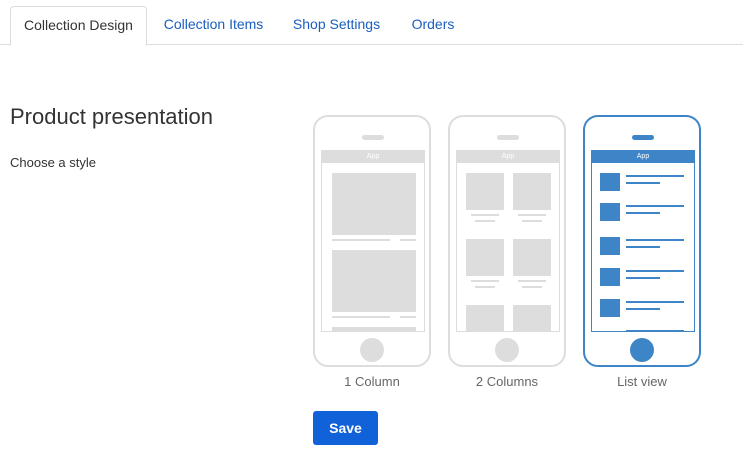  I want to click on phone-preview-2-columns: App, so click(507, 241).